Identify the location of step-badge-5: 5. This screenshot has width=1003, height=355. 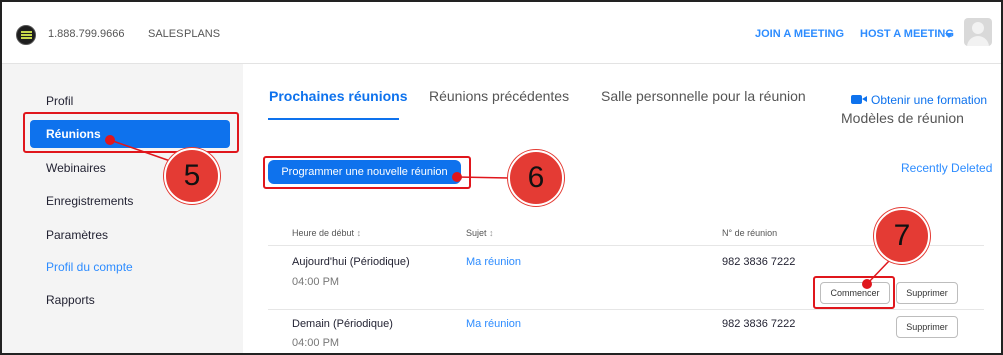
(192, 176).